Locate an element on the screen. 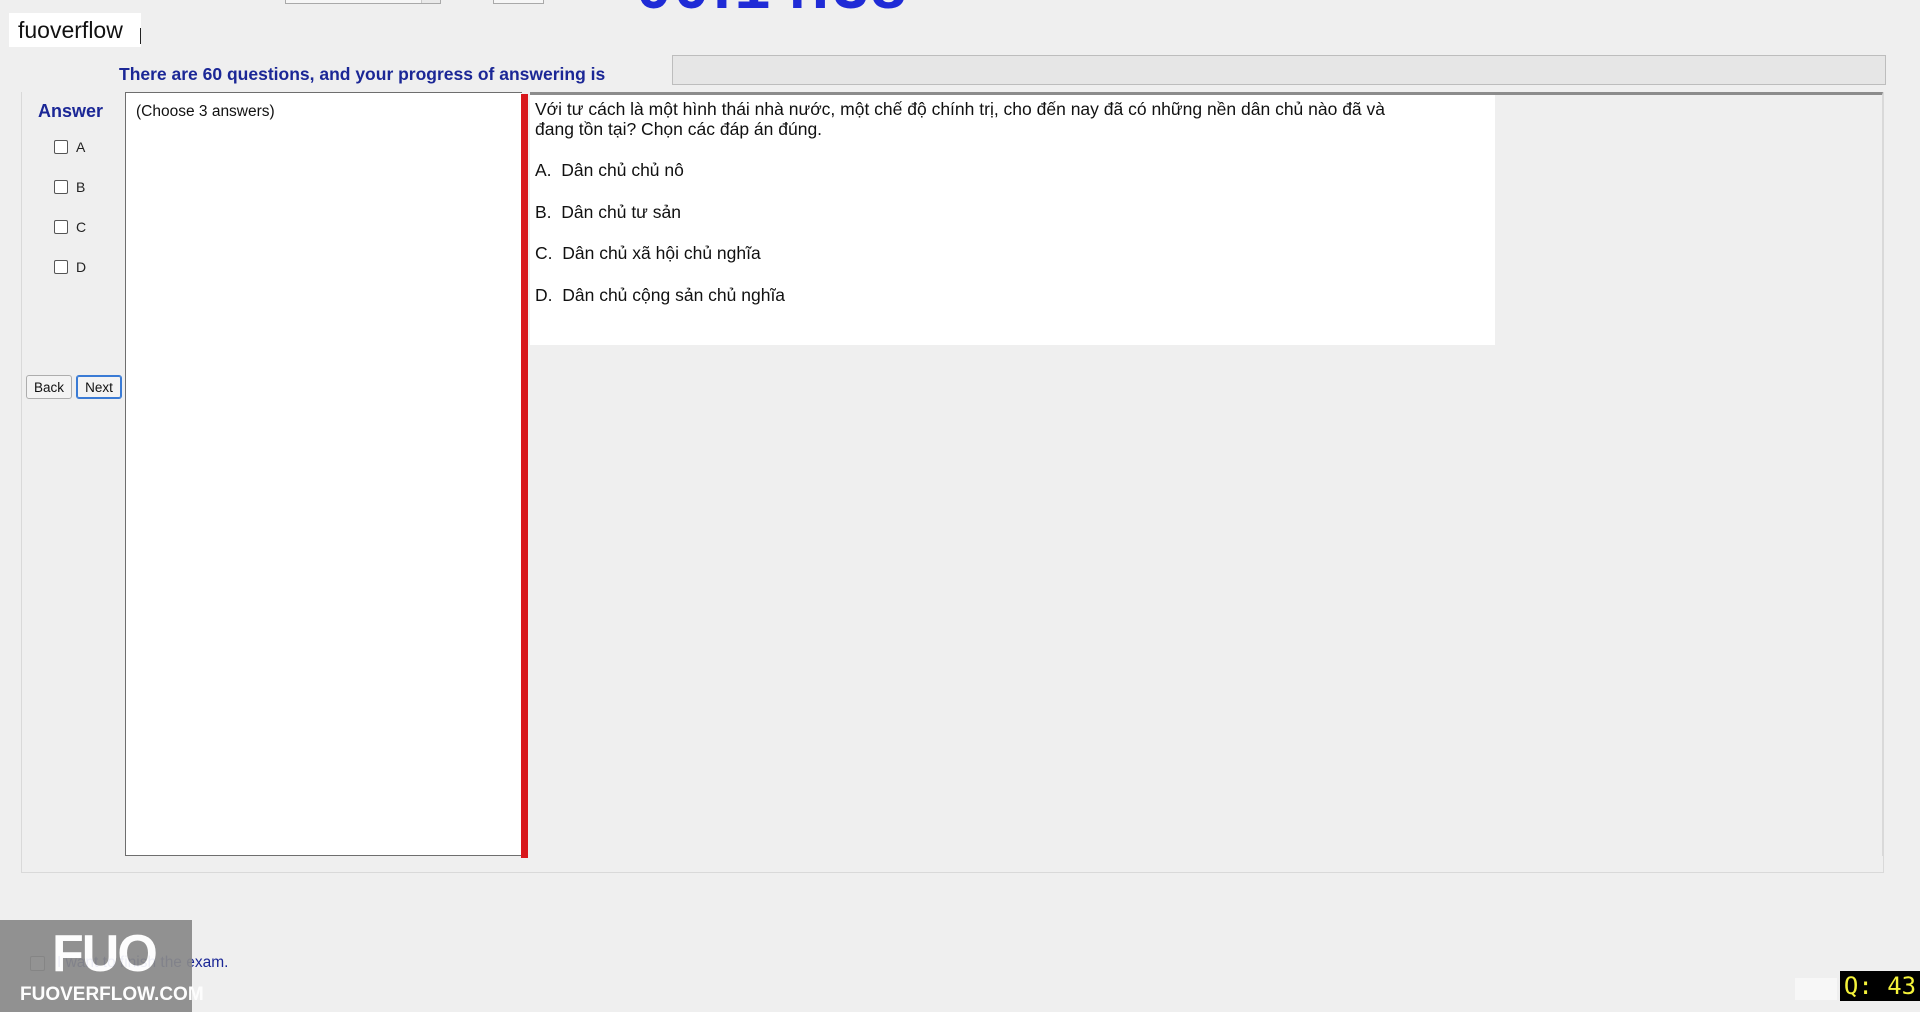  question-option-c: C. Dân chủ xã hội chủ nghĩa is located at coordinates (648, 253).